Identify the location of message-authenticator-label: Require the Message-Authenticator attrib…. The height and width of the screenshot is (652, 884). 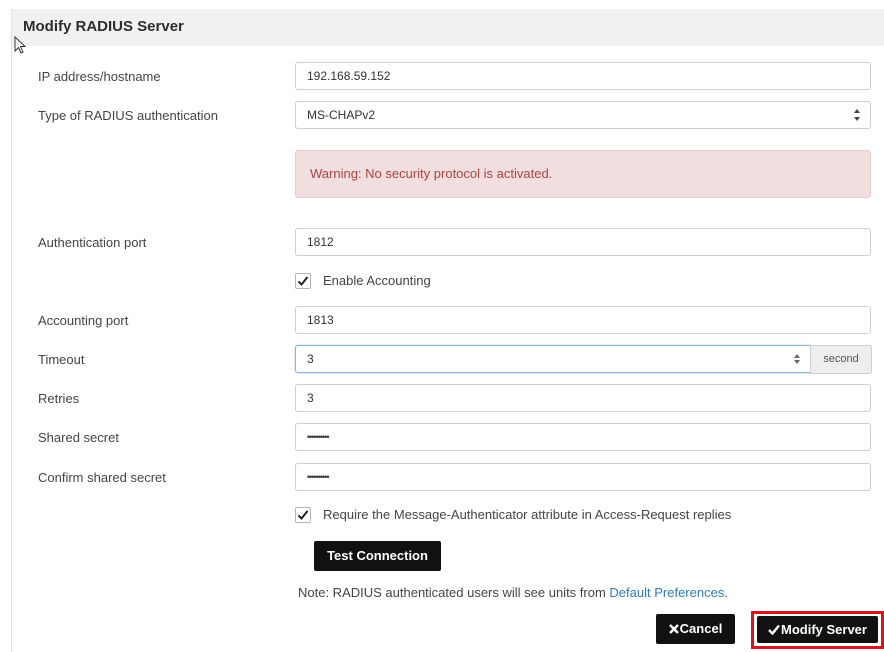
(527, 514).